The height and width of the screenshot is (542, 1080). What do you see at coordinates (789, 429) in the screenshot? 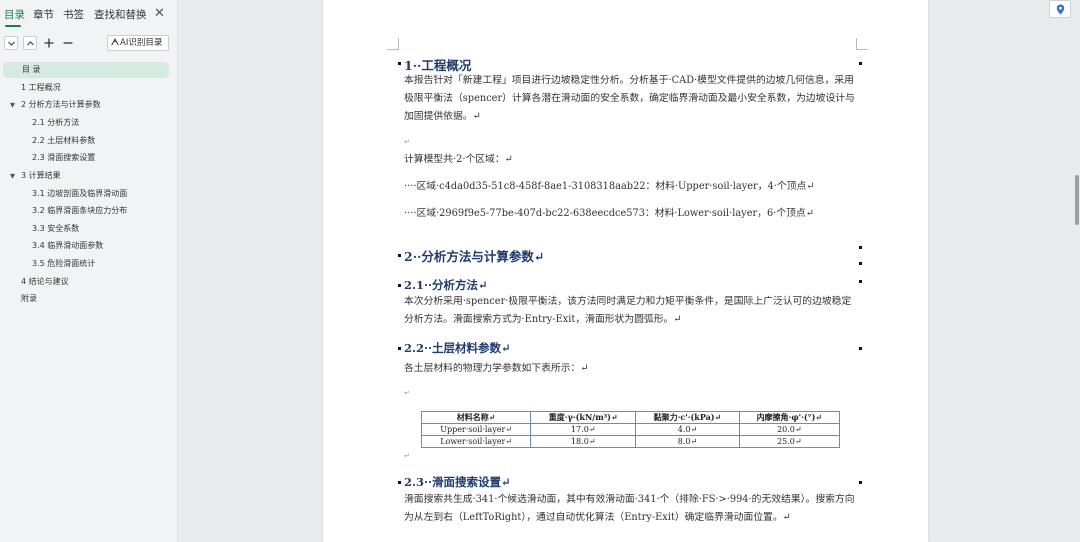
I see `table-cell: 20.0↵` at bounding box center [789, 429].